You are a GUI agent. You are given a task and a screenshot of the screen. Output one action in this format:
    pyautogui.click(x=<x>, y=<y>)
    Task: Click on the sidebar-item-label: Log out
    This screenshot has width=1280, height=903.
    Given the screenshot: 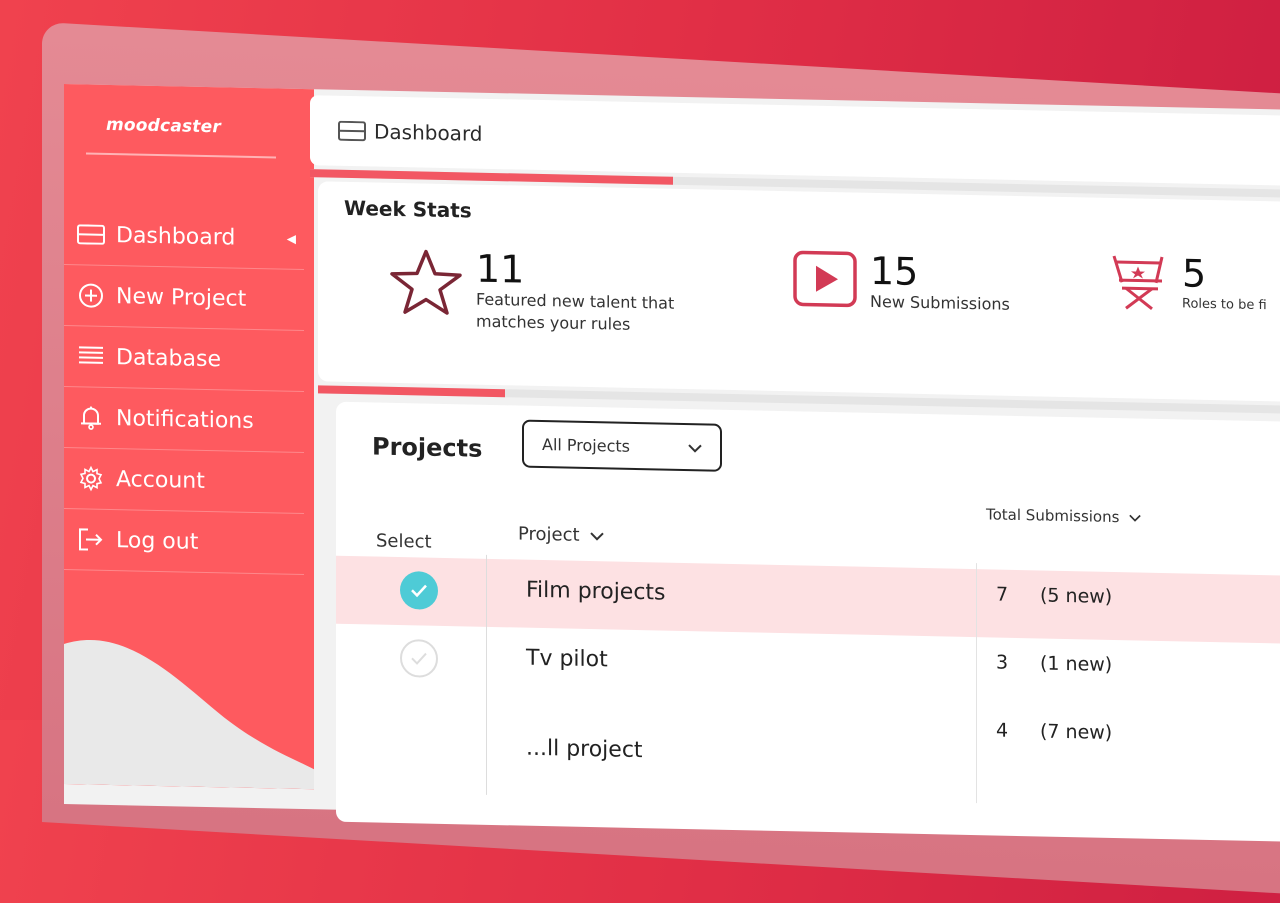 What is the action you would take?
    pyautogui.click(x=157, y=541)
    